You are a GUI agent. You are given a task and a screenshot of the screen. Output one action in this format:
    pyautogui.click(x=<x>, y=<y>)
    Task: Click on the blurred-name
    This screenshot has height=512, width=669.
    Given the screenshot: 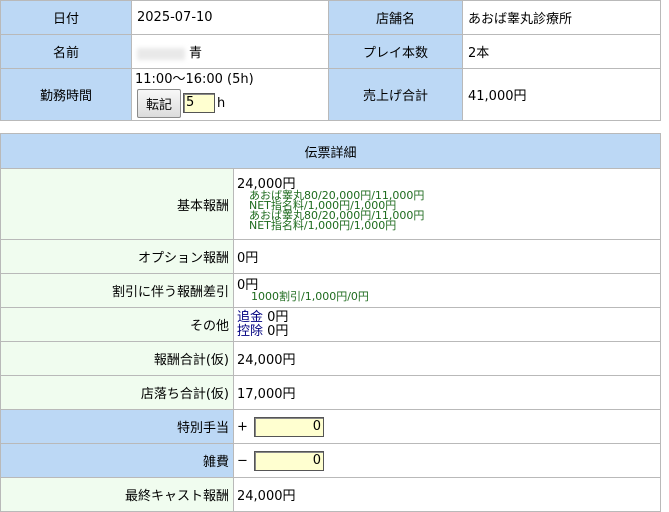 What is the action you would take?
    pyautogui.click(x=161, y=53)
    